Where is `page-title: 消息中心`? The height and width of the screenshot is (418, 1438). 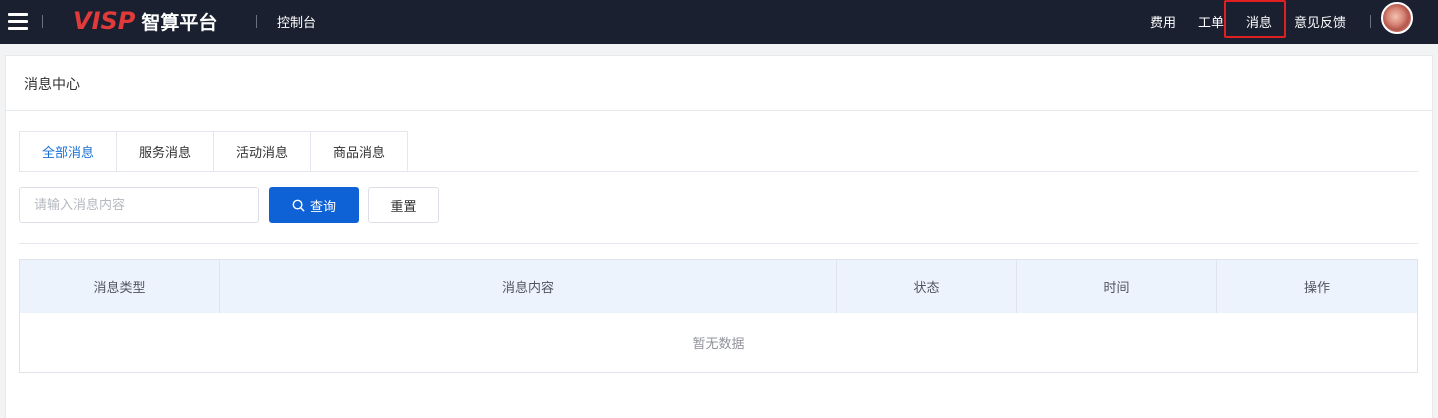 page-title: 消息中心 is located at coordinates (52, 85).